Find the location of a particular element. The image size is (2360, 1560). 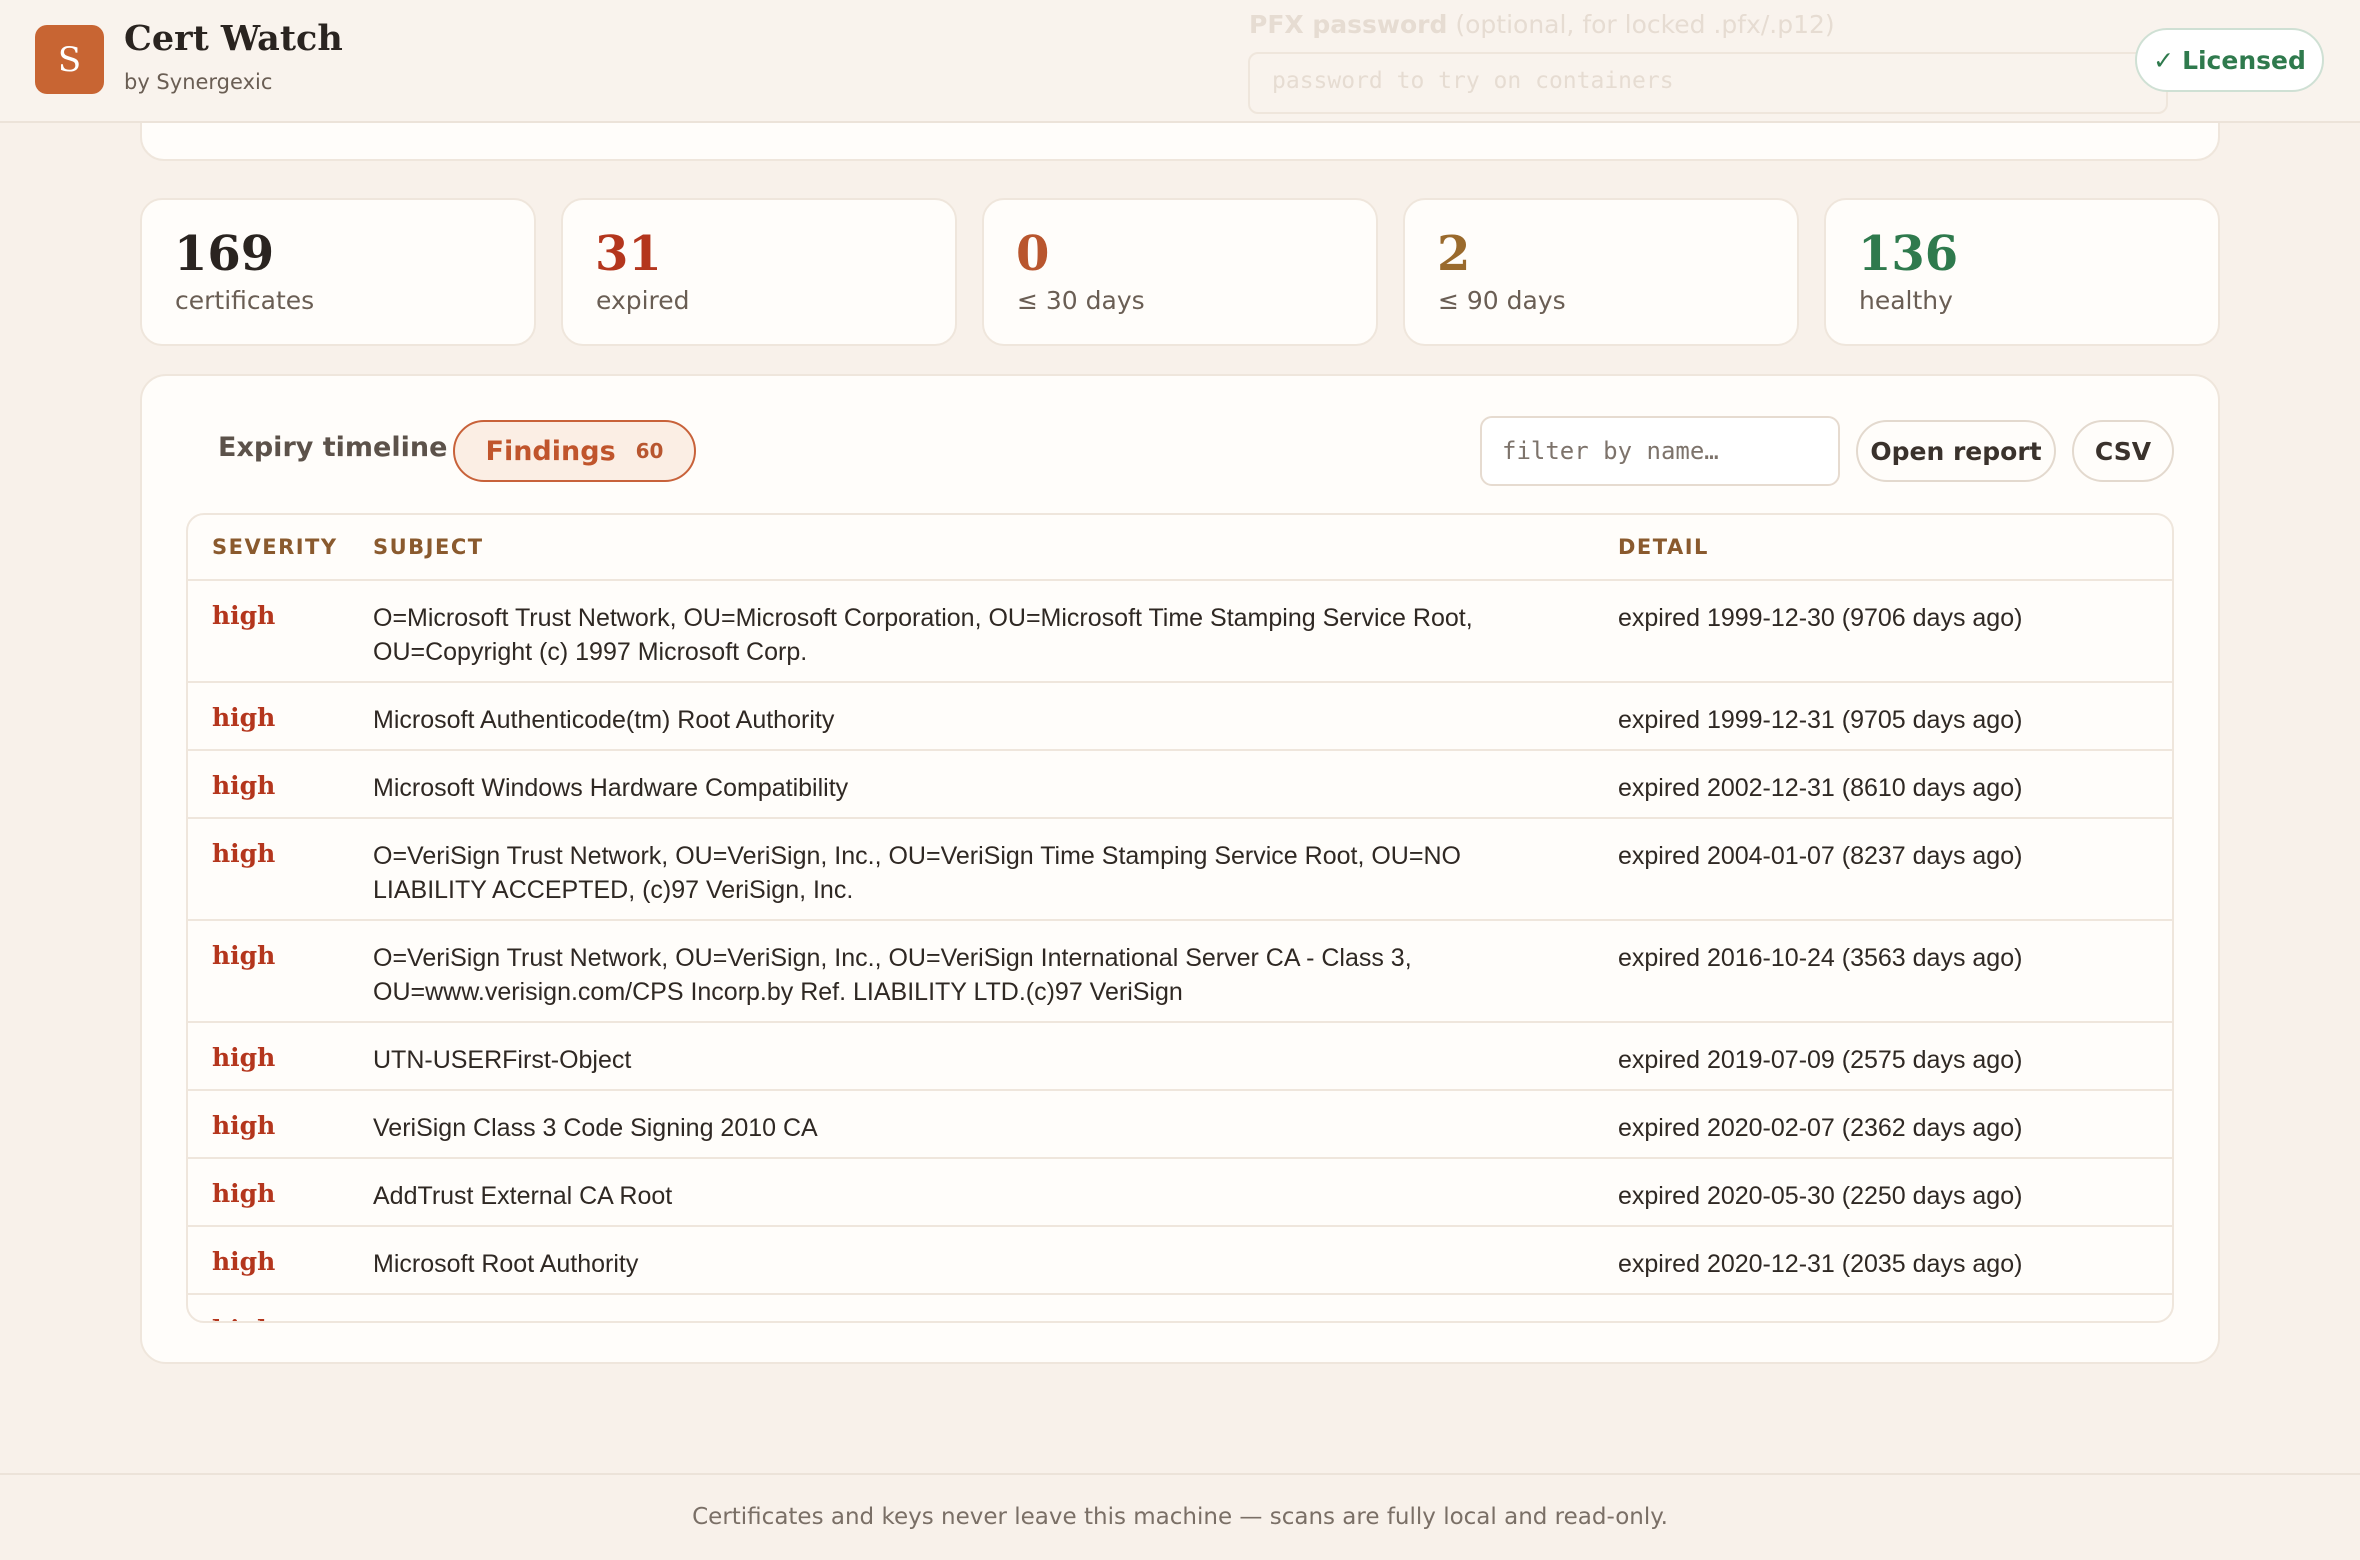

detail-cell: expired 2020-05-30 (2250 days ago) is located at coordinates (1820, 1196).